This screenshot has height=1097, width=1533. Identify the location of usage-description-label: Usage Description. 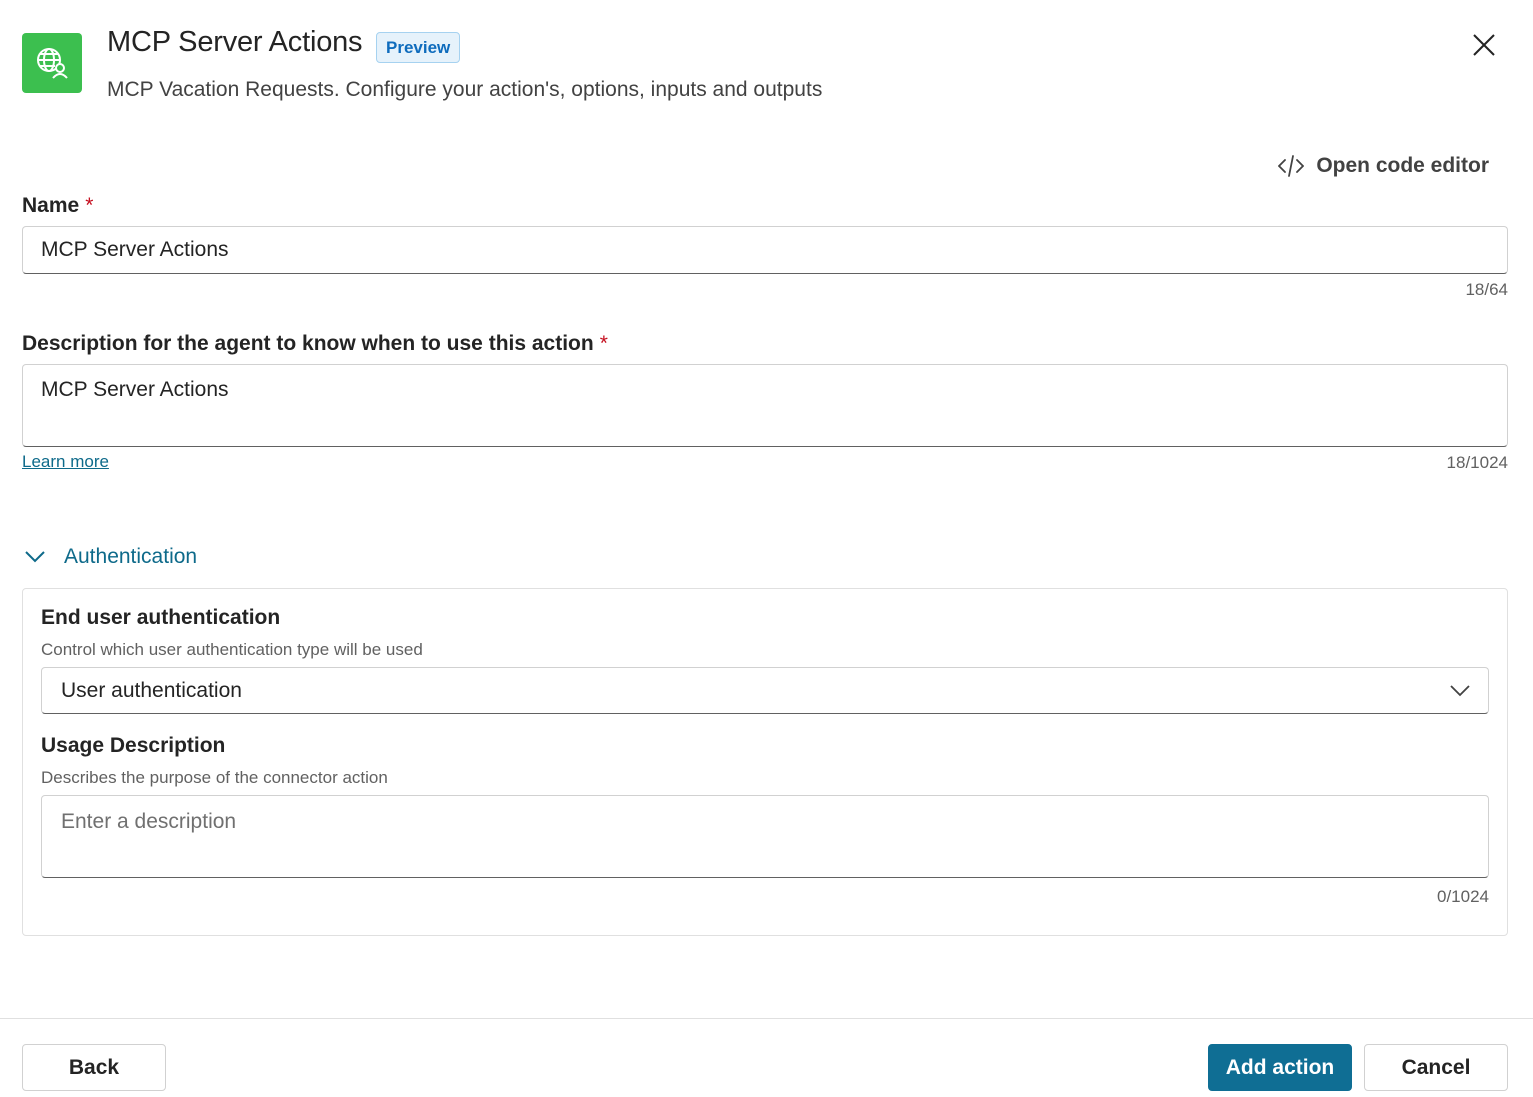
(133, 745).